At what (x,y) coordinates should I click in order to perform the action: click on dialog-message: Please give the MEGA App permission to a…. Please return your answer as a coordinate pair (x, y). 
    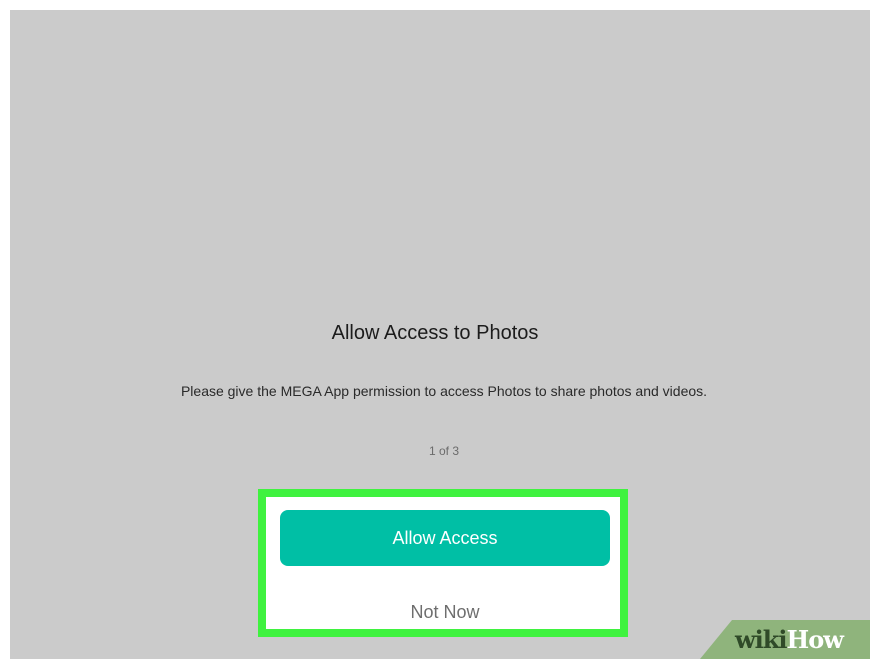
    Looking at the image, I should click on (444, 391).